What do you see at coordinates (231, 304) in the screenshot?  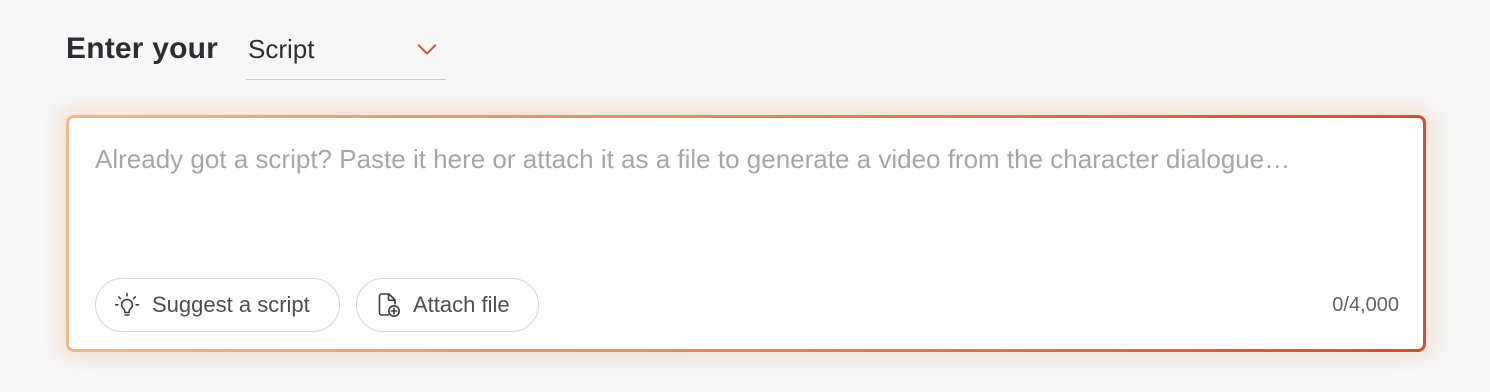 I see `suggest-script-label: Suggest a script` at bounding box center [231, 304].